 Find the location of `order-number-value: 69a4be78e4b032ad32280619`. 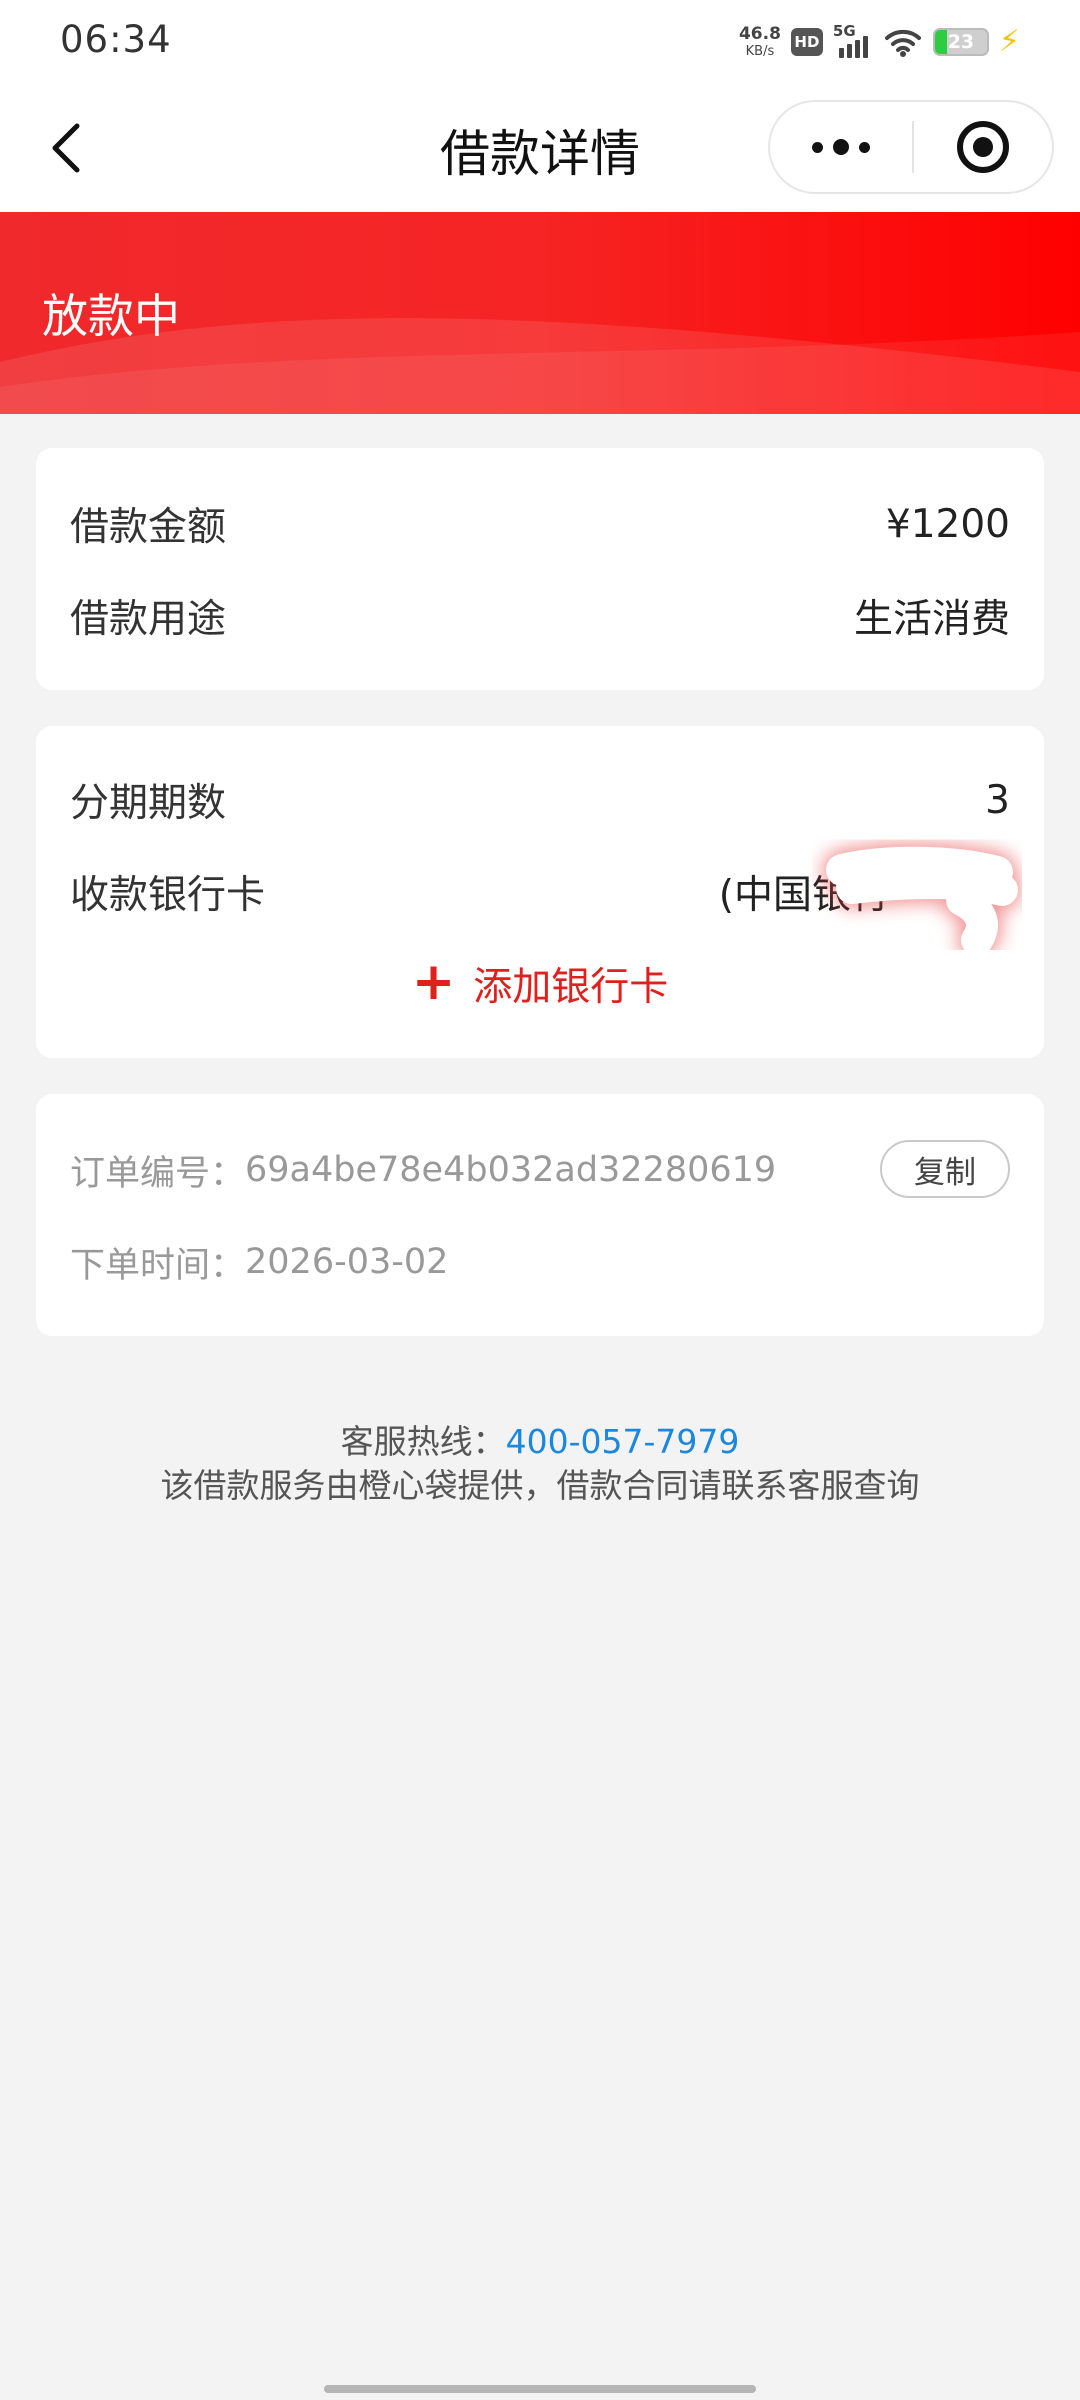

order-number-value: 69a4be78e4b032ad32280619 is located at coordinates (511, 1170).